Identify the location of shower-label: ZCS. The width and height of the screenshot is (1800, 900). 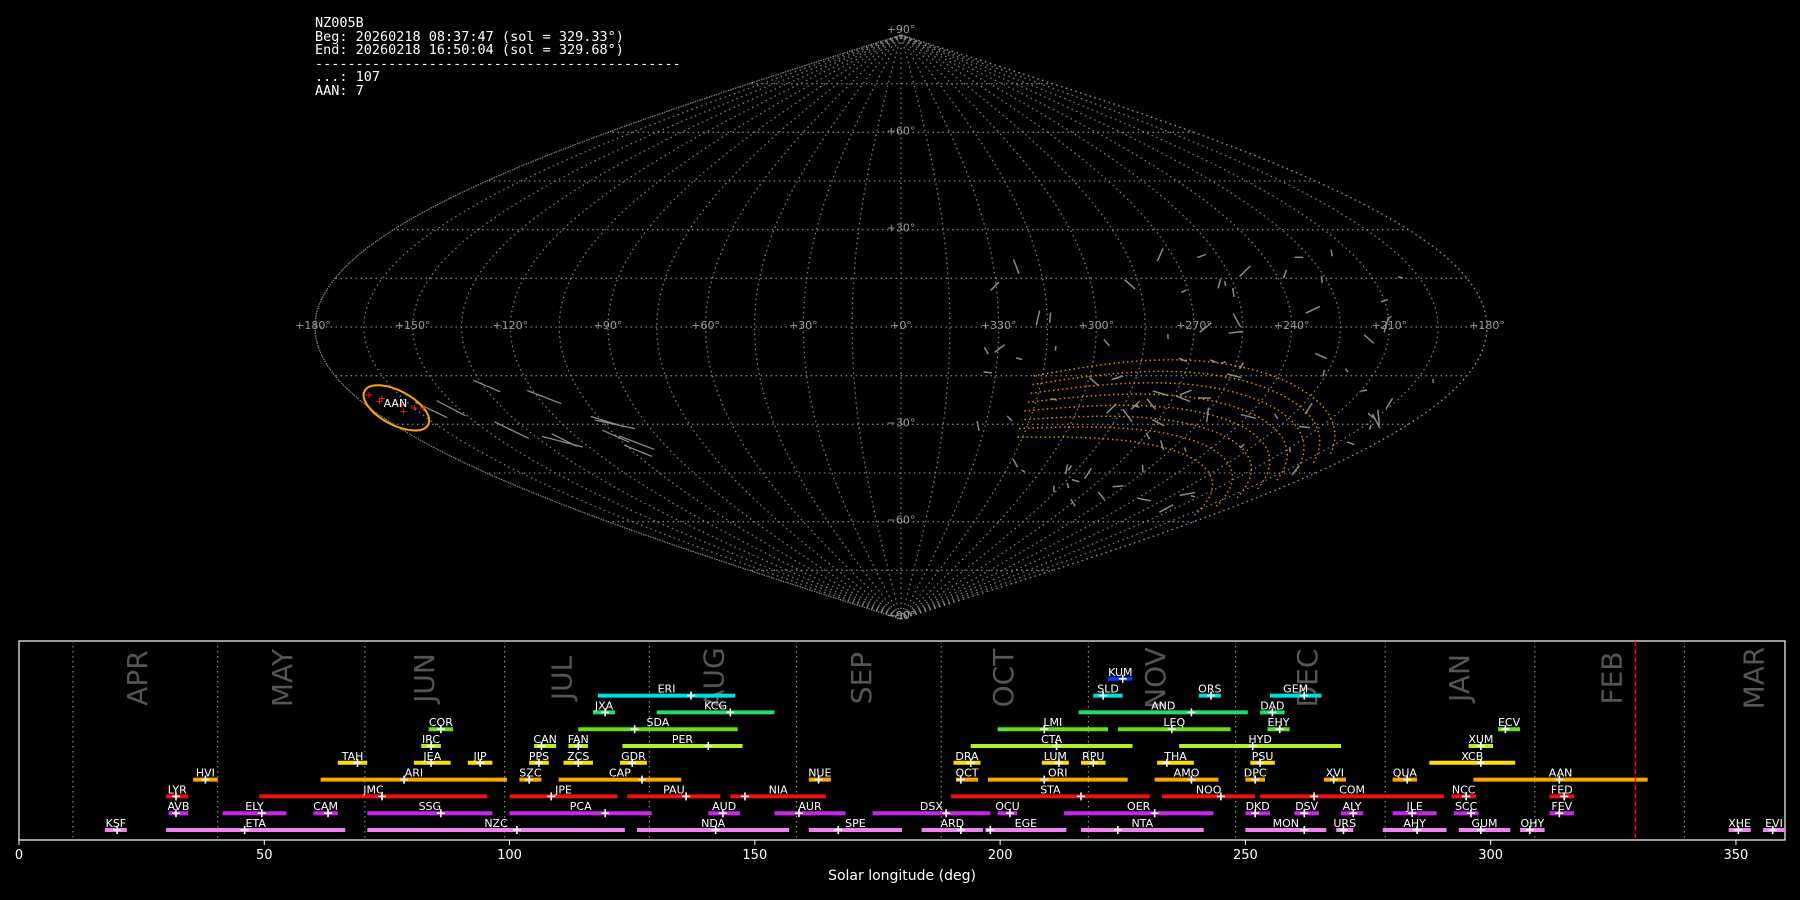
(578, 756).